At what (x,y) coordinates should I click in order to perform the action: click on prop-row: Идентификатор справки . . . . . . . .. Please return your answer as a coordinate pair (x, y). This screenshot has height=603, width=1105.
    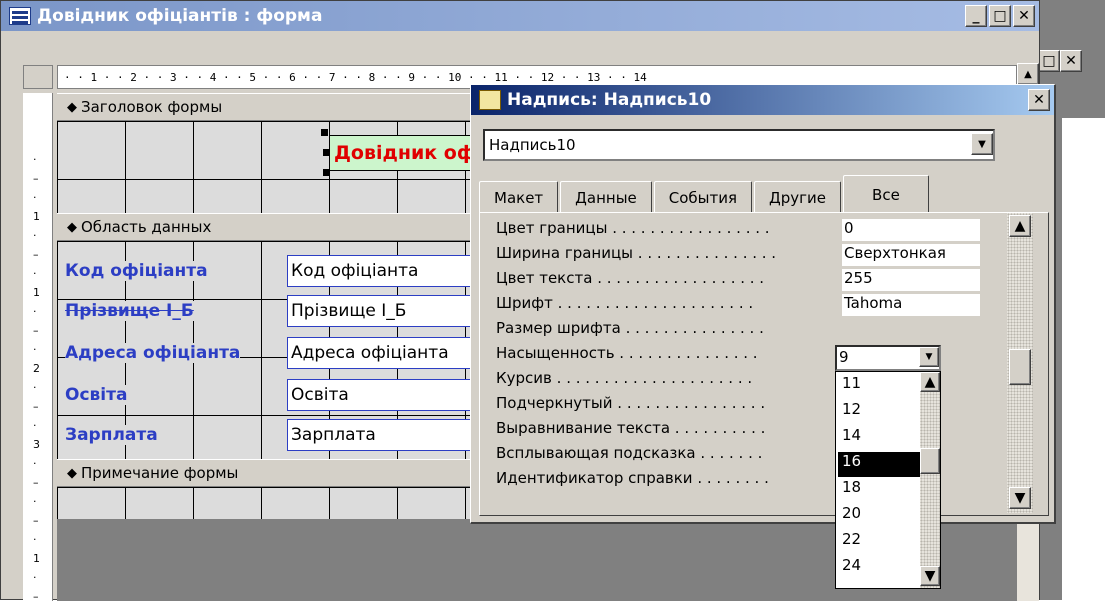
    Looking at the image, I should click on (667, 481).